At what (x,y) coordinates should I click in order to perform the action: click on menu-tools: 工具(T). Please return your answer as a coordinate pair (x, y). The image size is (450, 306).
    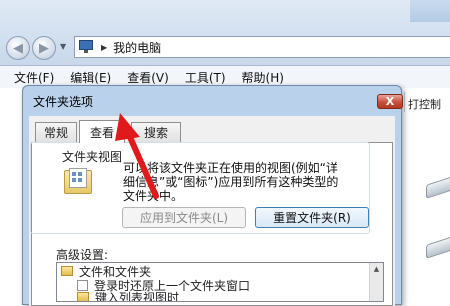
    Looking at the image, I should click on (205, 77).